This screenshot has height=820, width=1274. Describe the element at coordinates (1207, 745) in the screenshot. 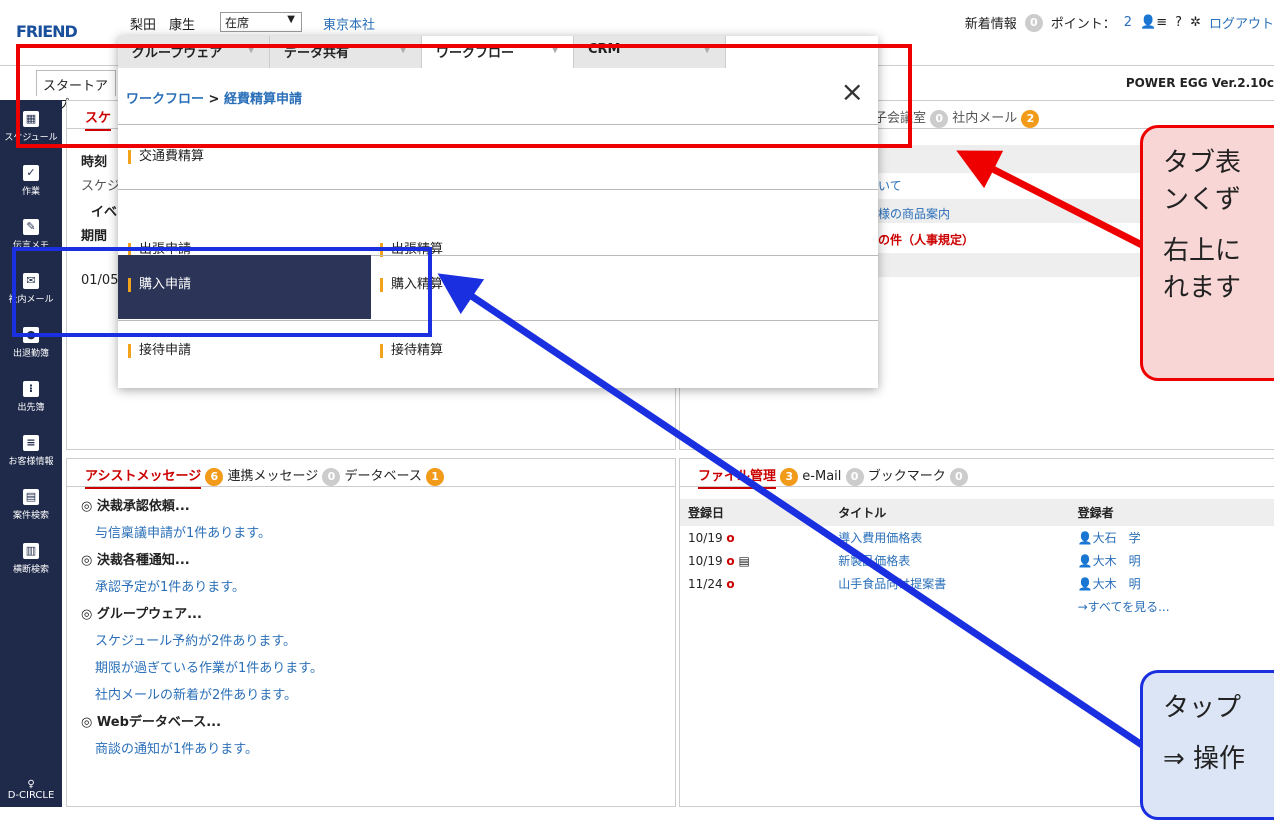

I see `blue-callout: タップ ⇒ 操作` at that location.